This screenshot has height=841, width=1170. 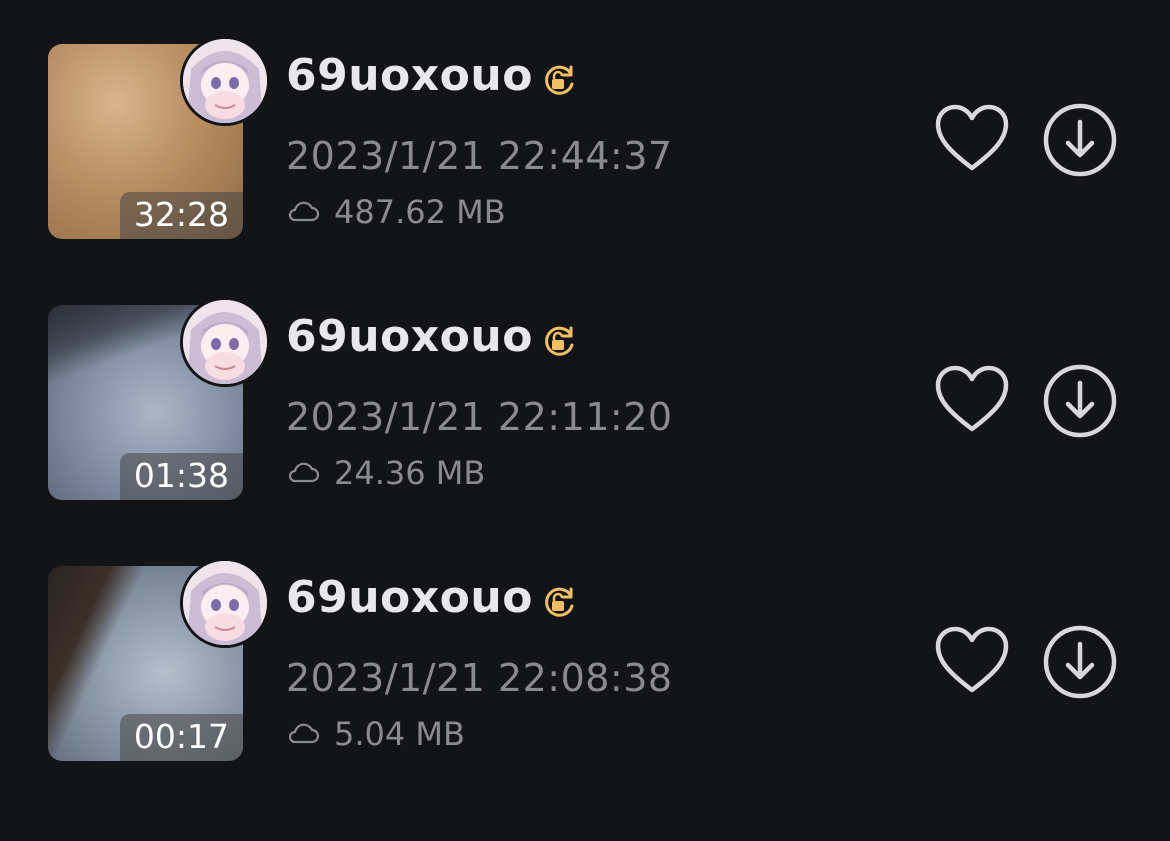 I want to click on duration-badge: 01:38, so click(x=181, y=476).